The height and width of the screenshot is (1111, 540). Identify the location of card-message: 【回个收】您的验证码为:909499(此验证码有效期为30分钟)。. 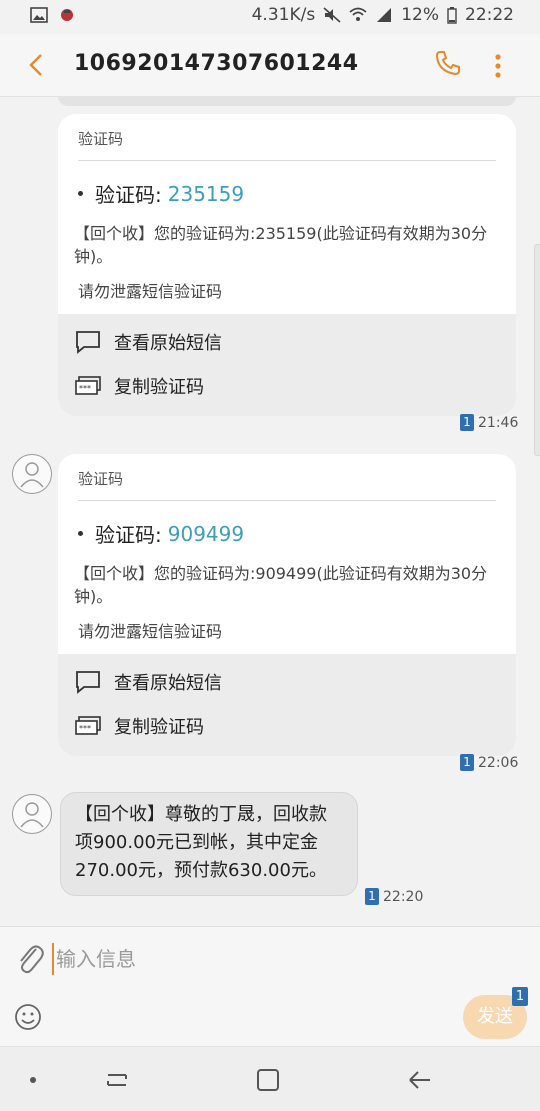
(281, 585).